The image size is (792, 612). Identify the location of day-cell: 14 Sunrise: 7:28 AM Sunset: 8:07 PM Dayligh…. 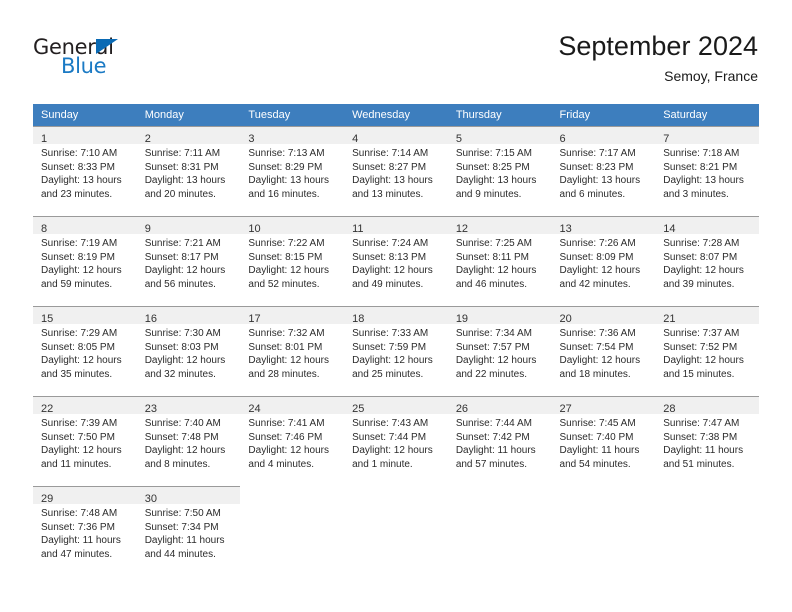
(707, 261).